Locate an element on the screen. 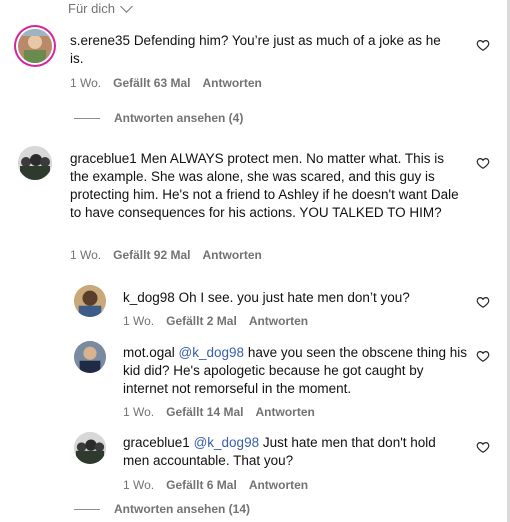 The height and width of the screenshot is (522, 510). reply-body: Oh I see. you just hate men don’t you? is located at coordinates (294, 297).